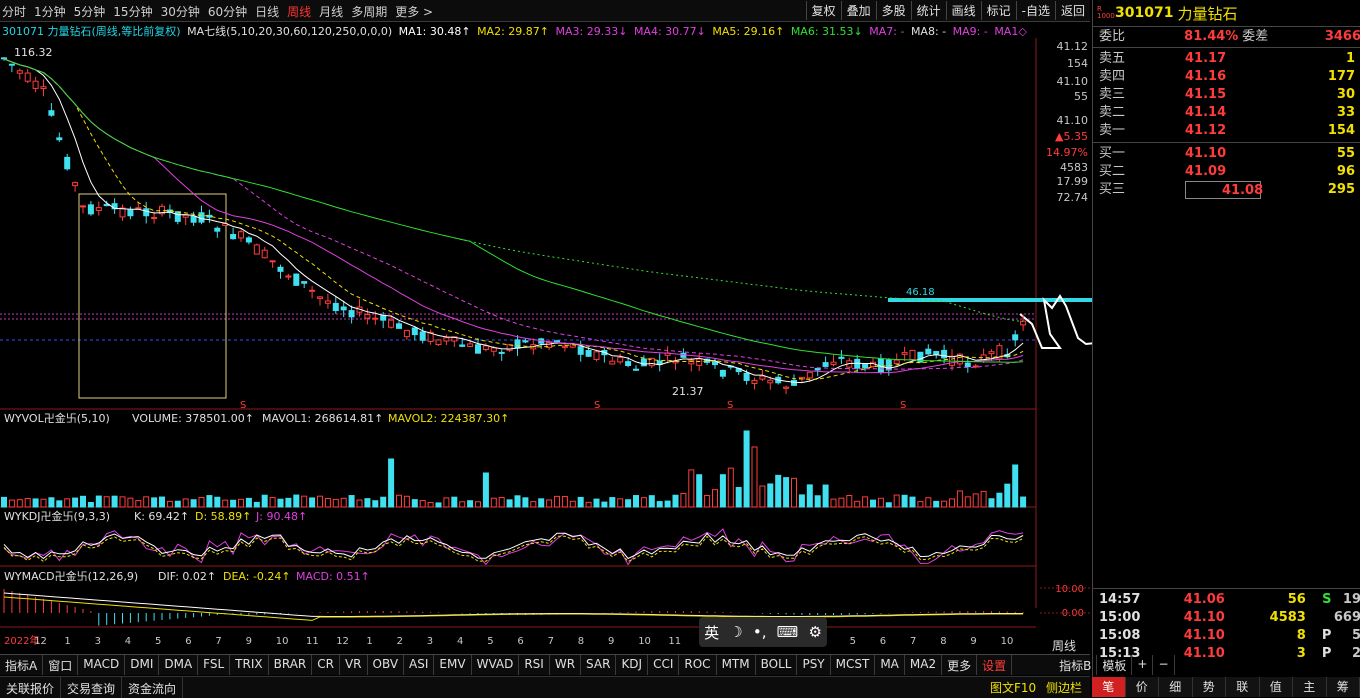 The height and width of the screenshot is (698, 1360). Describe the element at coordinates (663, 665) in the screenshot. I see `indicator-tab: CCI` at that location.